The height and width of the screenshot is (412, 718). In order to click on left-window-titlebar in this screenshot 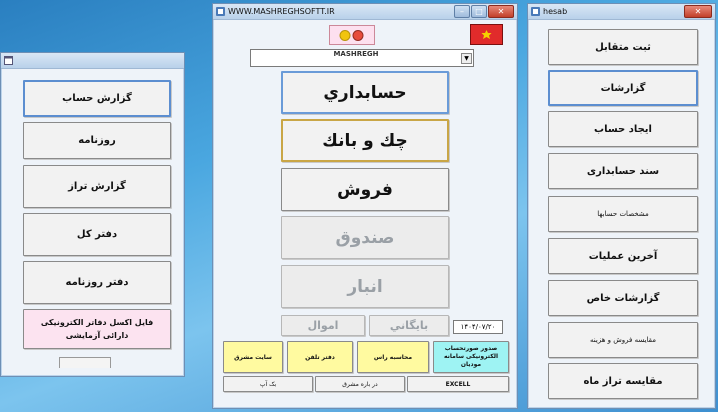, I will do `click(92, 61)`.